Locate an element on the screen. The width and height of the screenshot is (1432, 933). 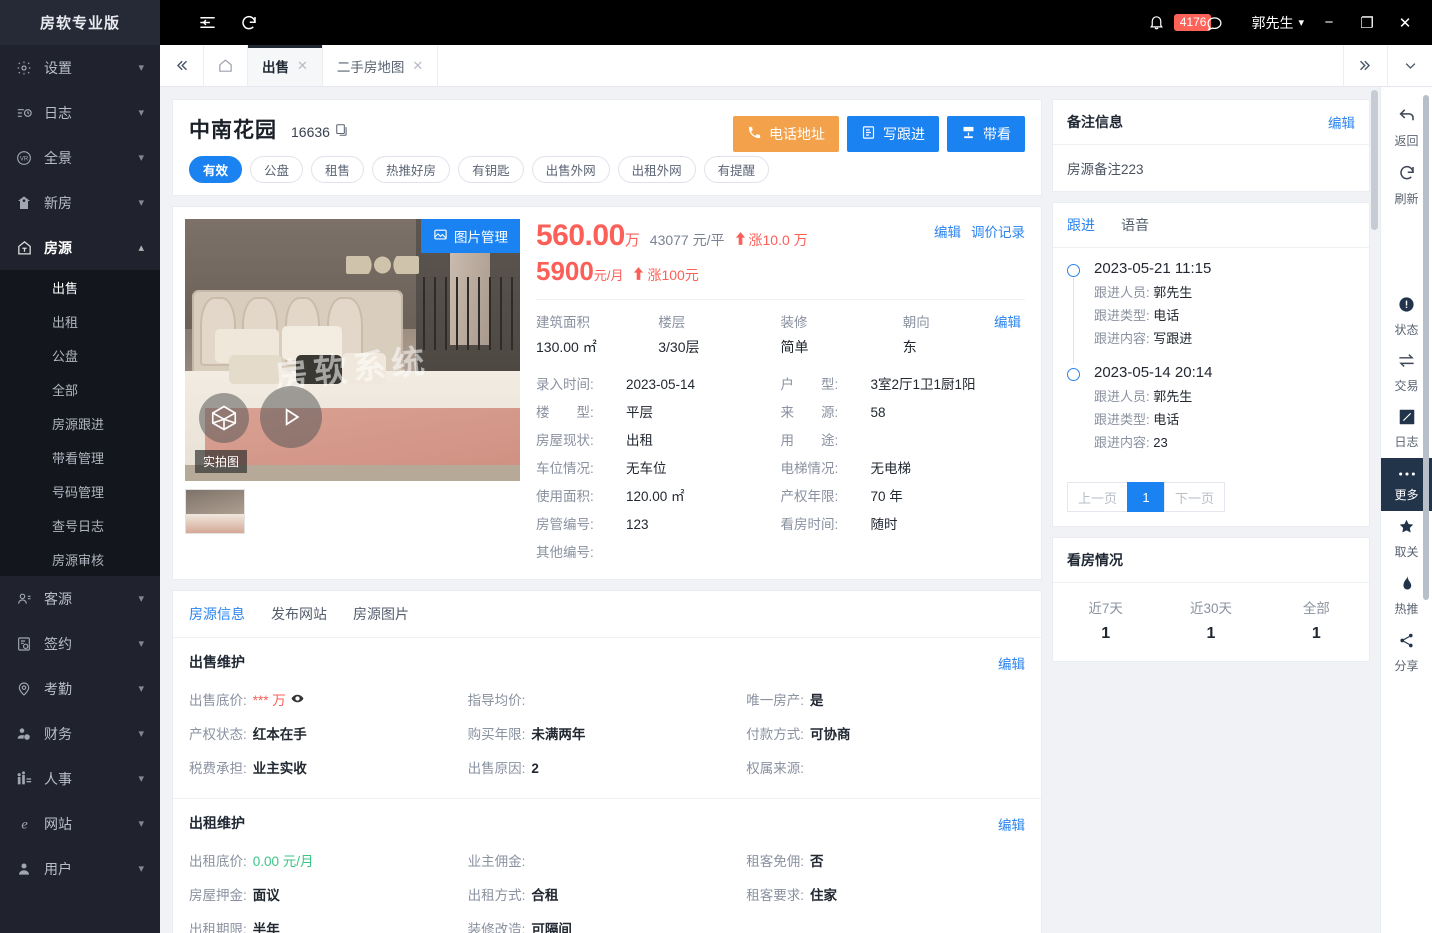
double-chevron-right-icon is located at coordinates (1366, 65).